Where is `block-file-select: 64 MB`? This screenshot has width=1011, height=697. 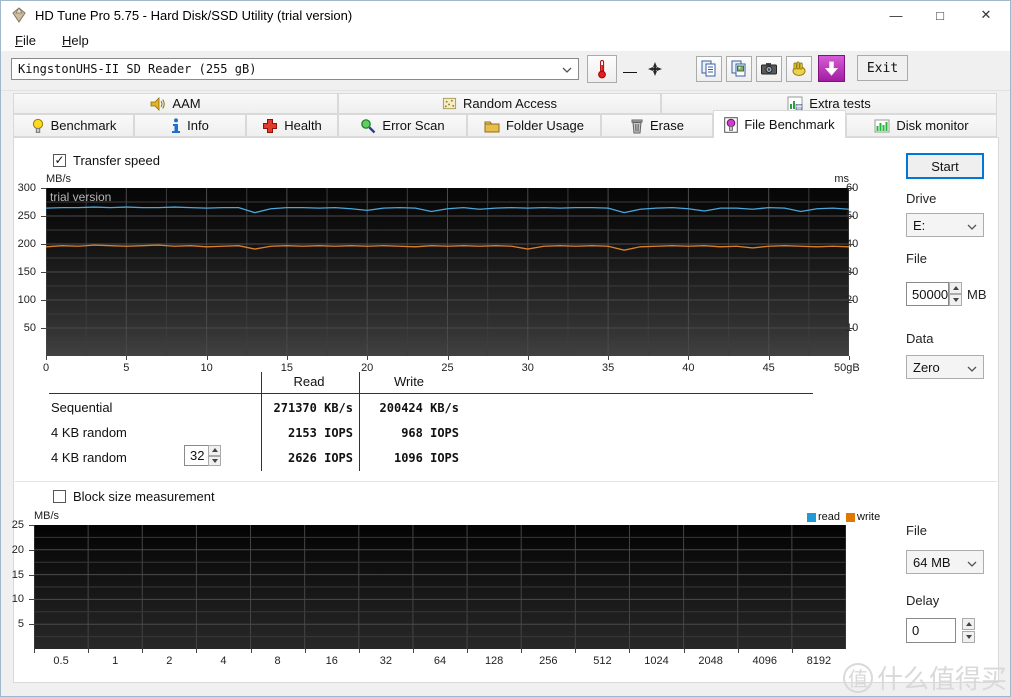 block-file-select: 64 MB is located at coordinates (945, 562).